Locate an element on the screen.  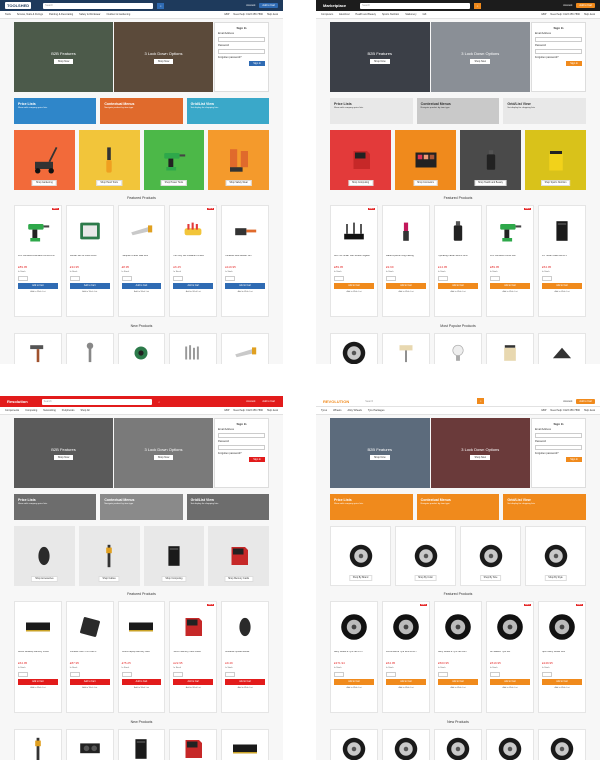
product-name: Hardpoint Panel Saw 22in is located at coordinates (142, 259).